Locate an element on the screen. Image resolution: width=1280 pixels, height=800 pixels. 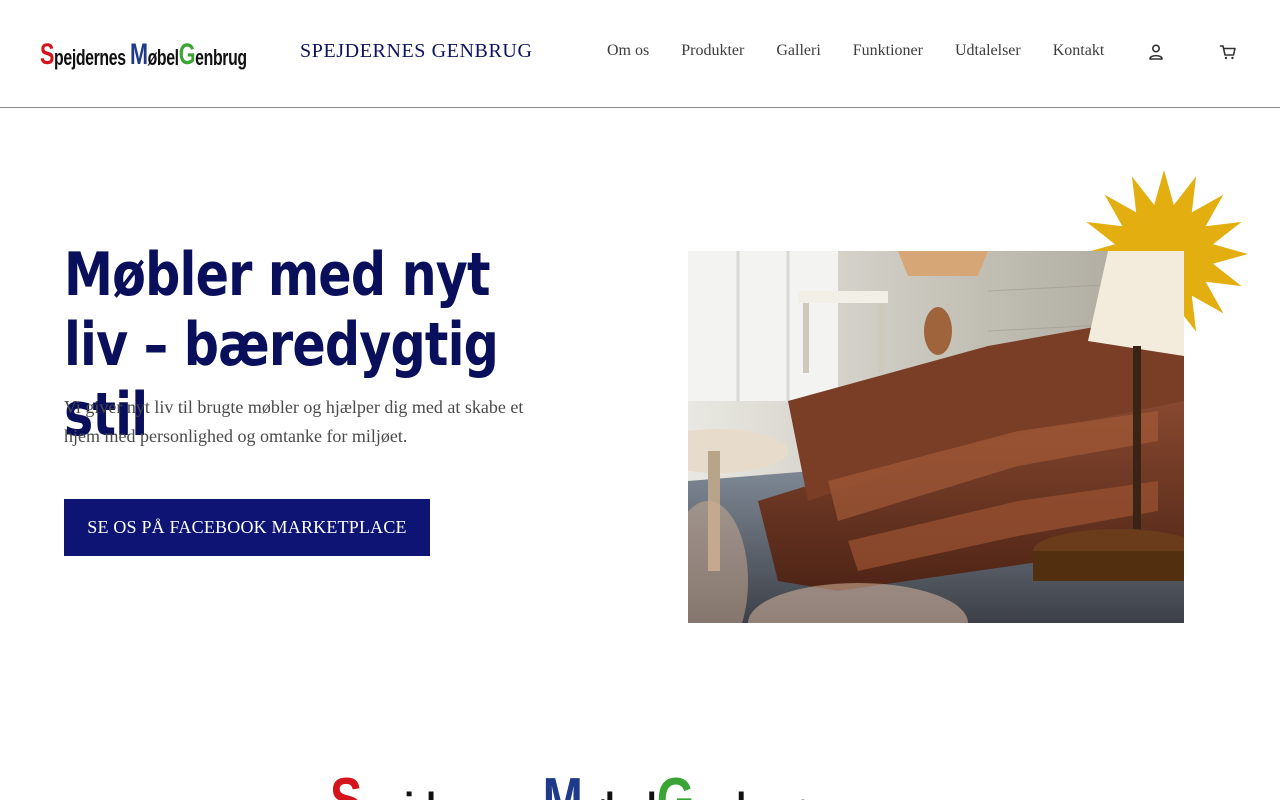
footer-logo-letter-m: M is located at coordinates (563, 785).